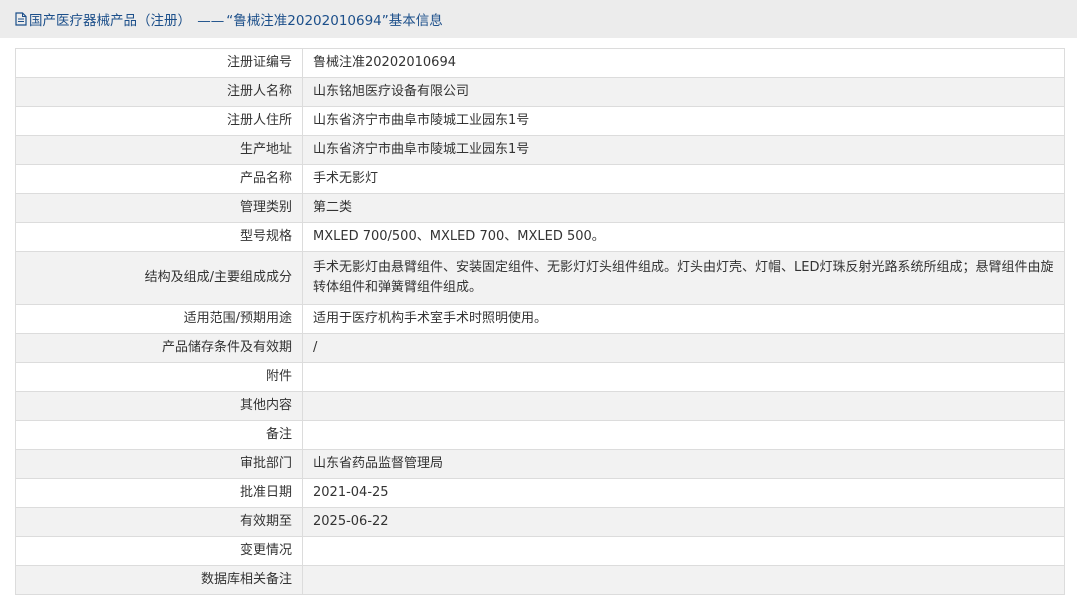 The image size is (1077, 604). What do you see at coordinates (159, 522) in the screenshot?
I see `row-label: 有效期至` at bounding box center [159, 522].